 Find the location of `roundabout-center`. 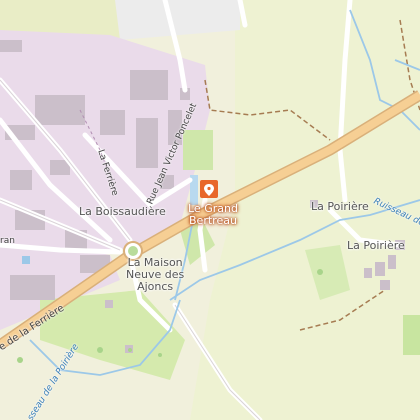

roundabout-center is located at coordinates (133, 251).